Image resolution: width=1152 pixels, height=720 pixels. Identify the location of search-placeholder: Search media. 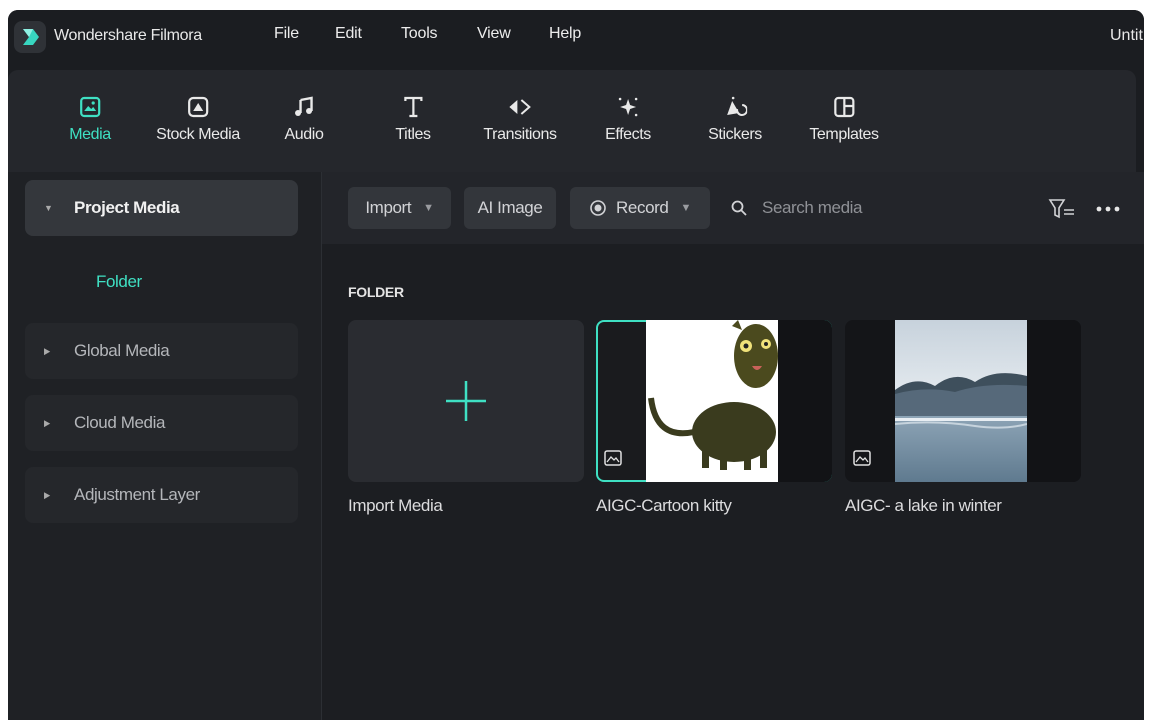
(812, 207).